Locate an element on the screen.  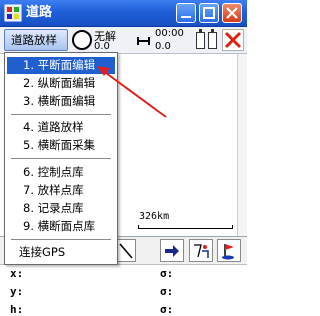
h-sigma-label: σ: is located at coordinates (167, 309).